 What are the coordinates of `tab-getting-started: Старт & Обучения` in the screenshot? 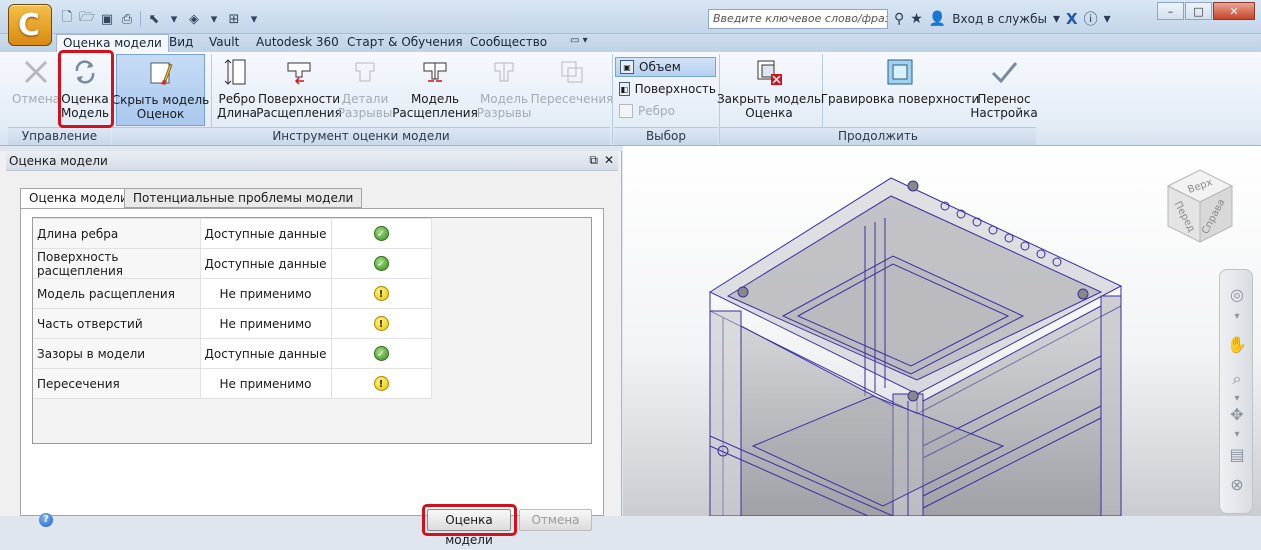 It's located at (405, 43).